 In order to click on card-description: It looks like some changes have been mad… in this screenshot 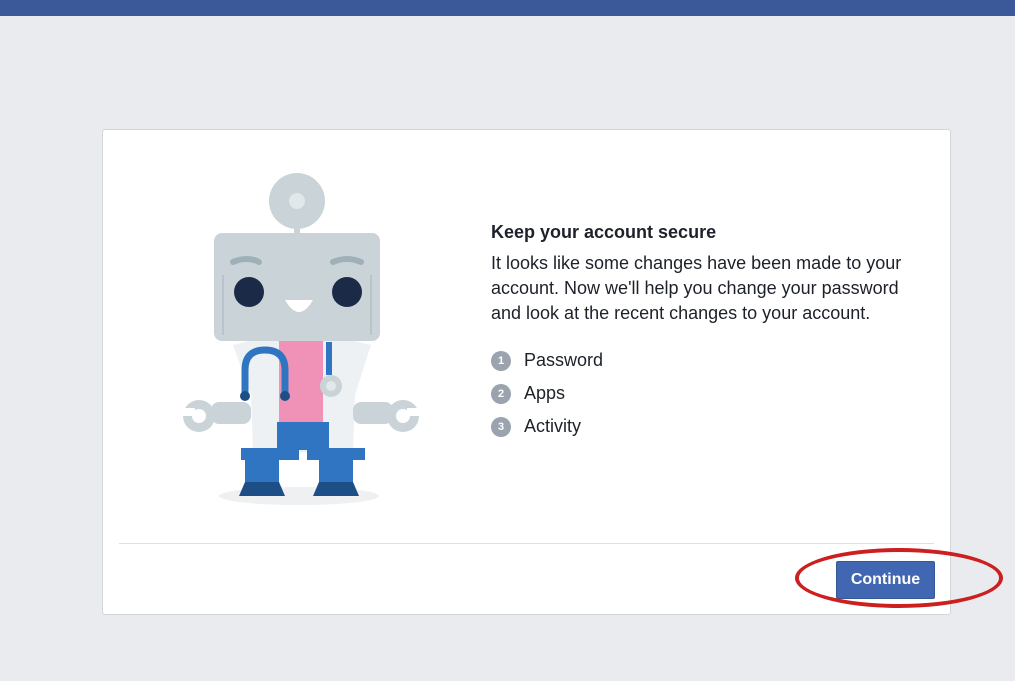, I will do `click(696, 288)`.